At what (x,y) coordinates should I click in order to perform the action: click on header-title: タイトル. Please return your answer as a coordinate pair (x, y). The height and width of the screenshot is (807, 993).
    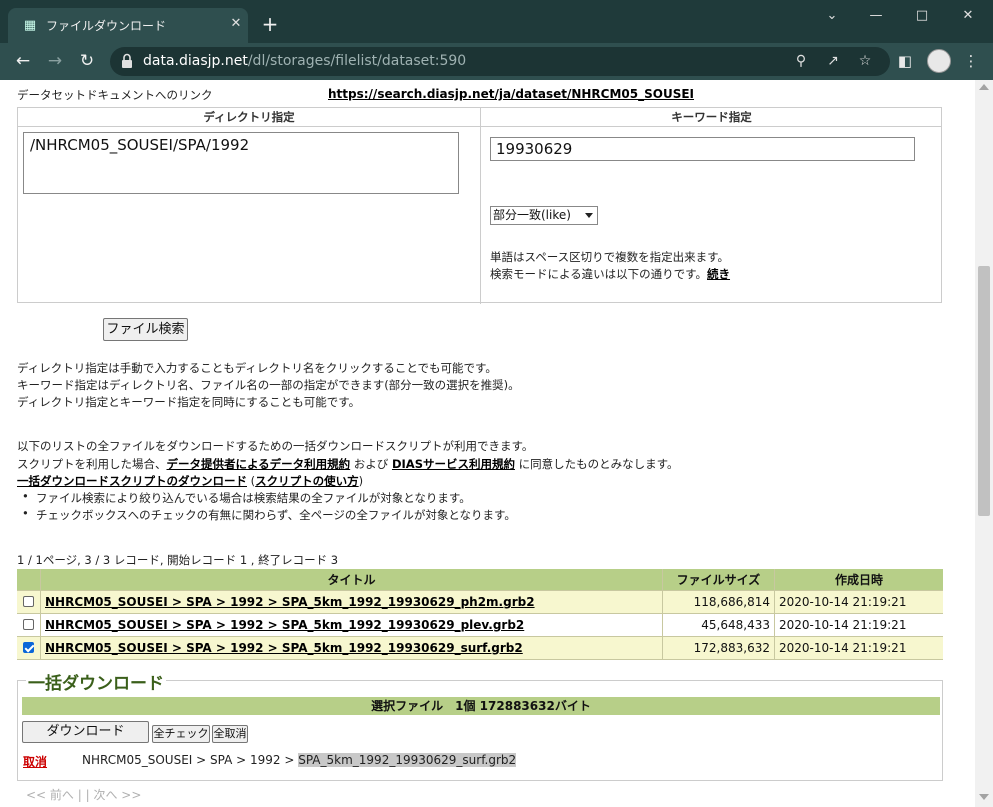
    Looking at the image, I should click on (352, 579).